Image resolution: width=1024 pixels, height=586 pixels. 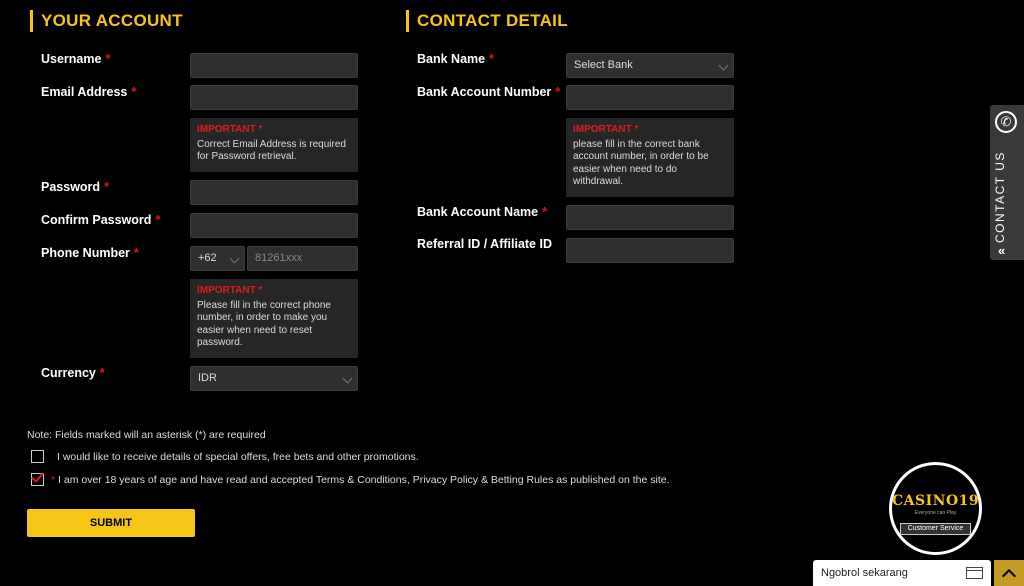 I want to click on bank-select: Select Bank, so click(x=650, y=65).